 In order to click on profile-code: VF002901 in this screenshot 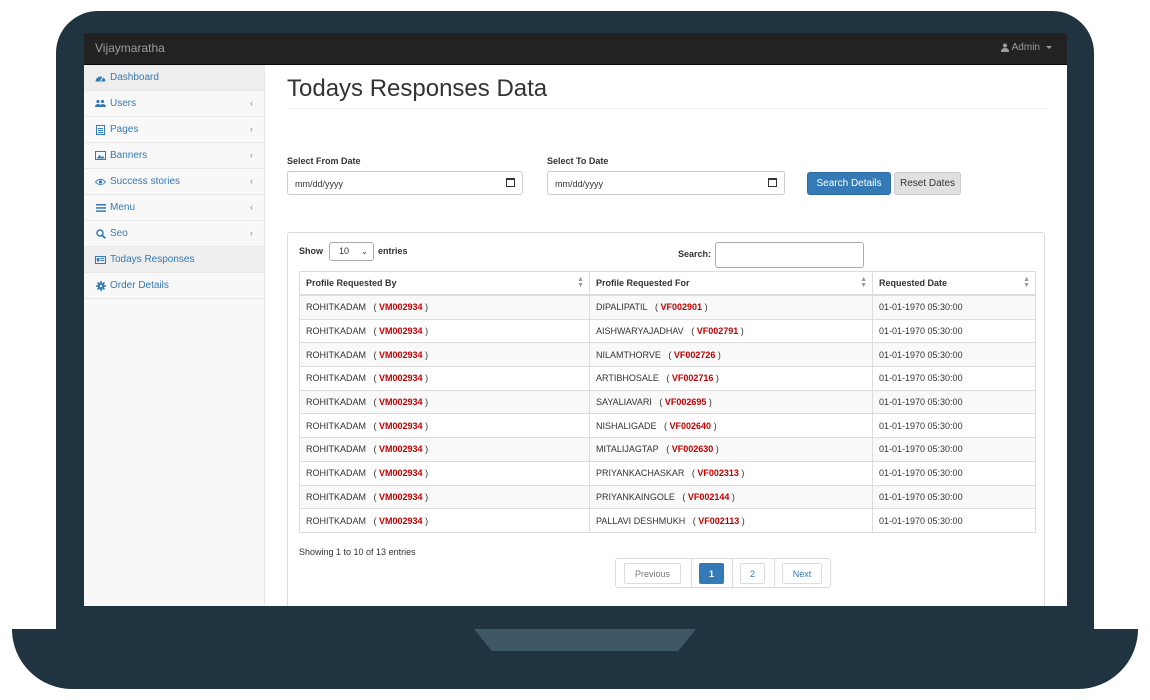, I will do `click(682, 307)`.